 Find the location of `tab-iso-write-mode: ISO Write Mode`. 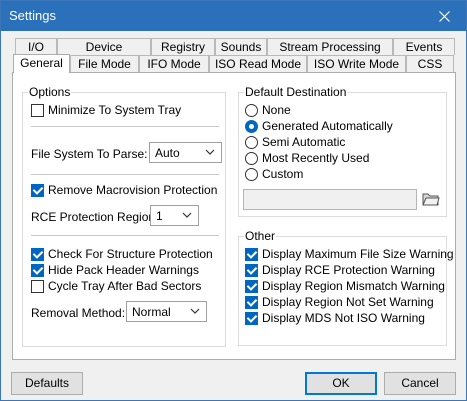

tab-iso-write-mode: ISO Write Mode is located at coordinates (356, 63).